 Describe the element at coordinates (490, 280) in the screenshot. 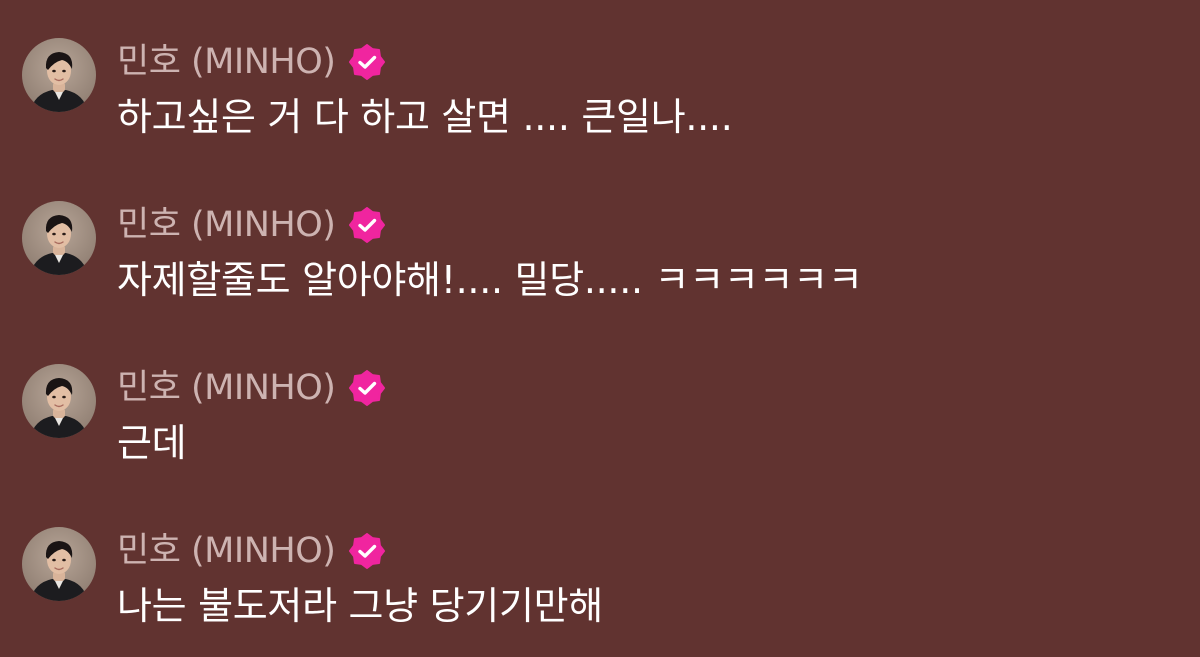

I see `message-text: 자제할줄도 알아야해!.... 밀당..... ㅋㅋㅋㅋㅋㅋ` at that location.